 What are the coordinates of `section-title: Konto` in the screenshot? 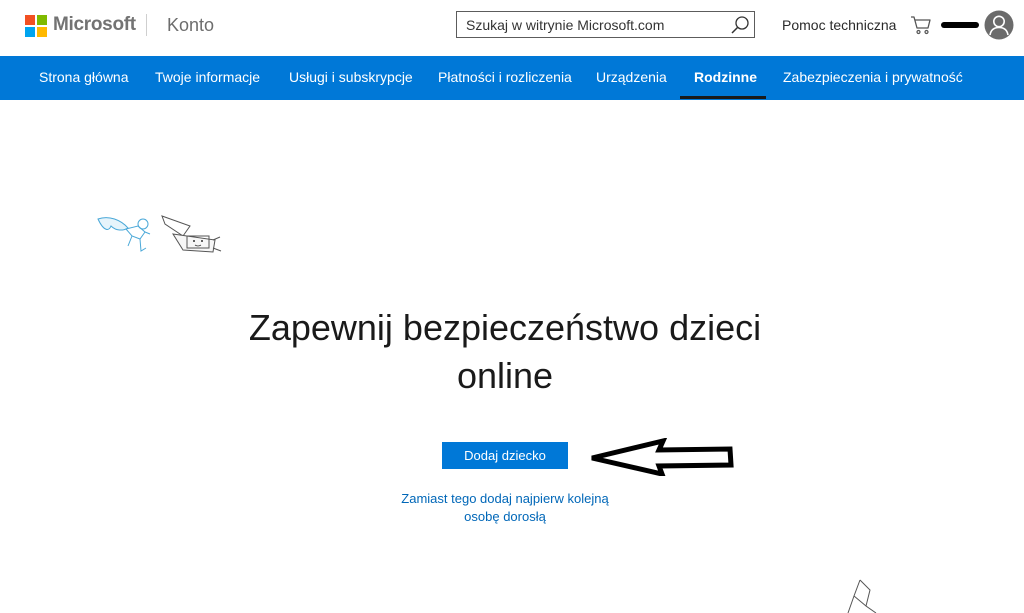 It's located at (190, 25).